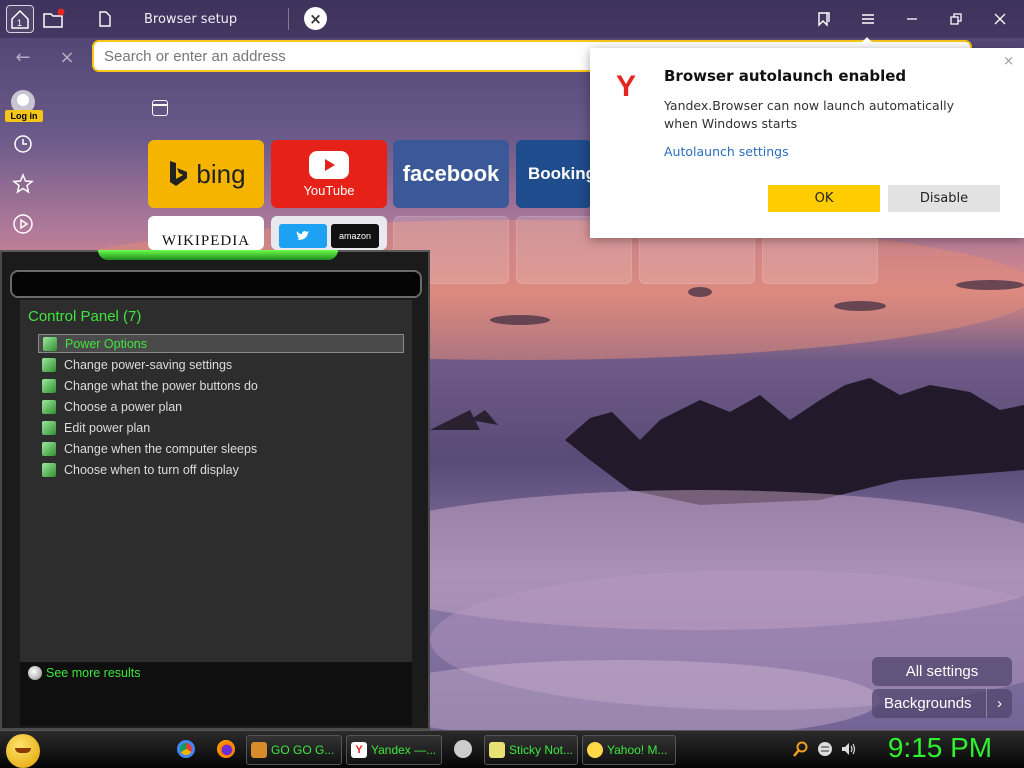 This screenshot has height=768, width=1024. I want to click on result-item: Change when the computer sleeps, so click(221, 448).